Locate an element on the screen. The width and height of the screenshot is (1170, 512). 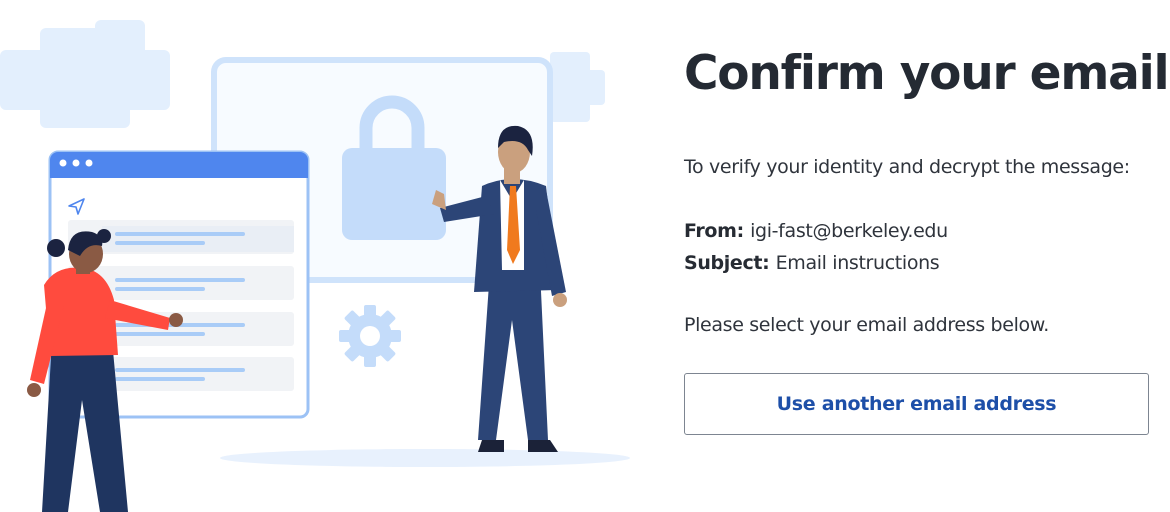
ground-shadow is located at coordinates (425, 458).